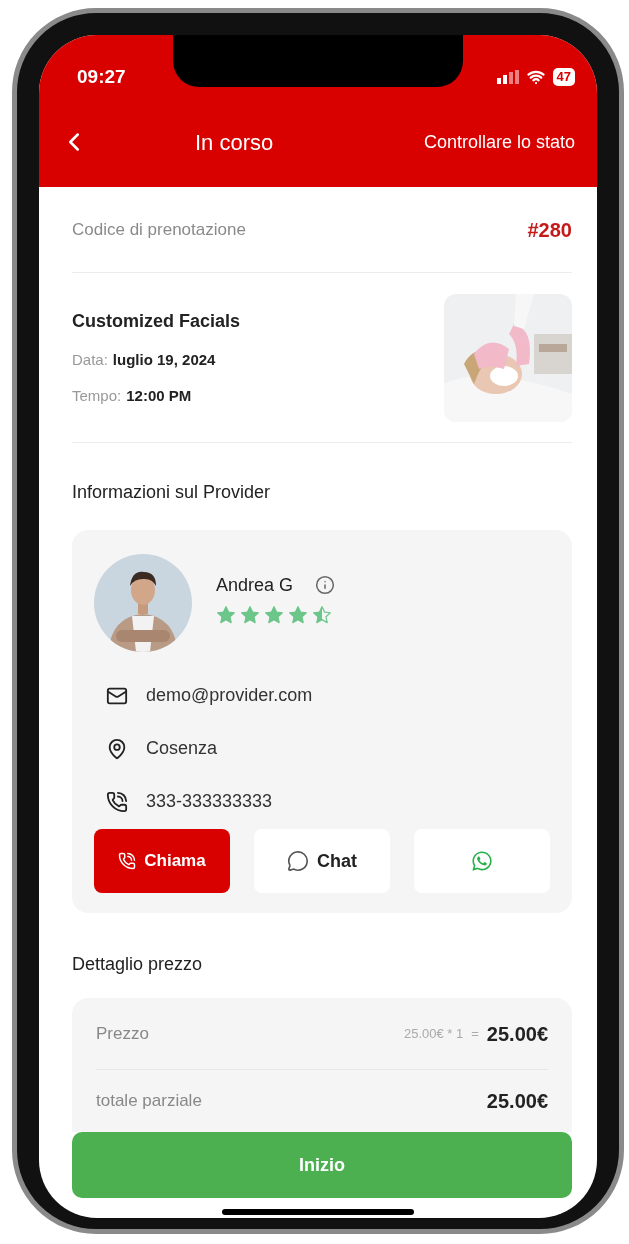  What do you see at coordinates (322, 1165) in the screenshot?
I see `start-button: Inizio` at bounding box center [322, 1165].